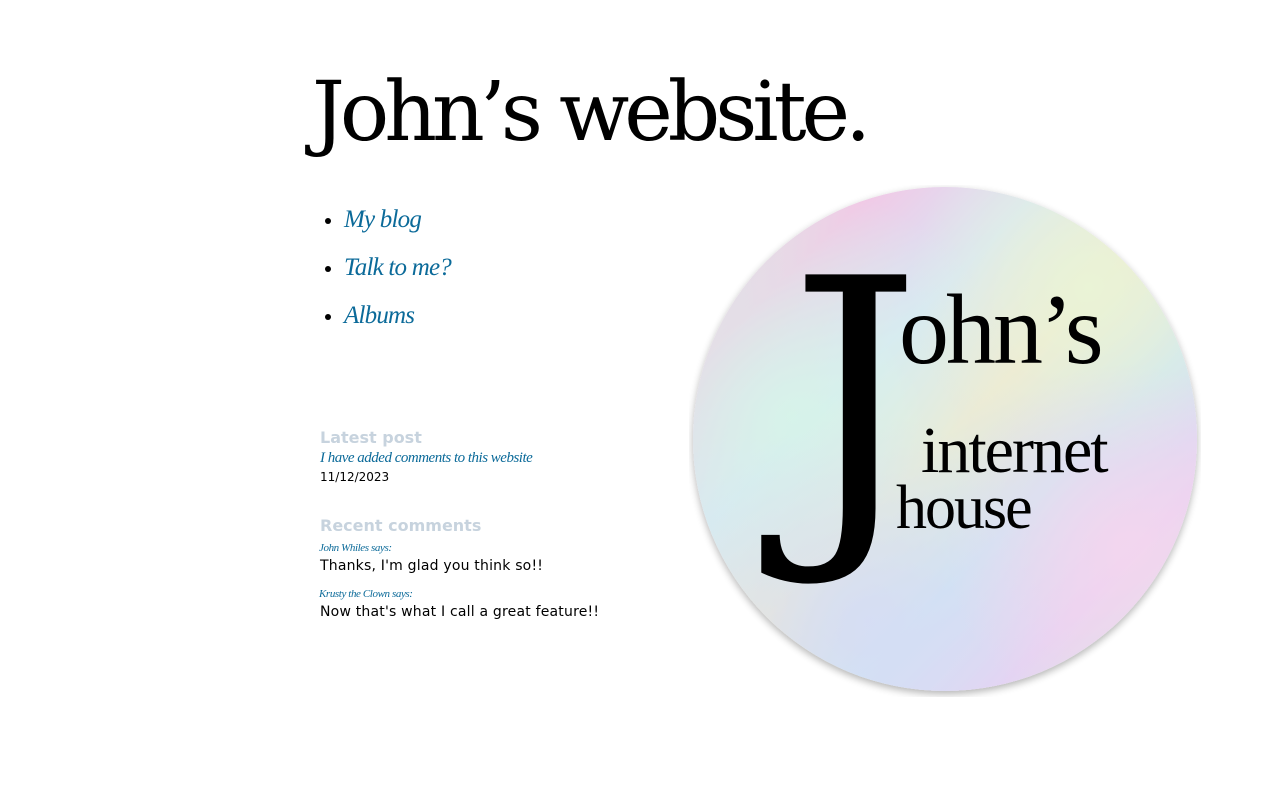 This screenshot has height=800, width=1280. I want to click on recent-comments-heading: Recent comments, so click(401, 525).